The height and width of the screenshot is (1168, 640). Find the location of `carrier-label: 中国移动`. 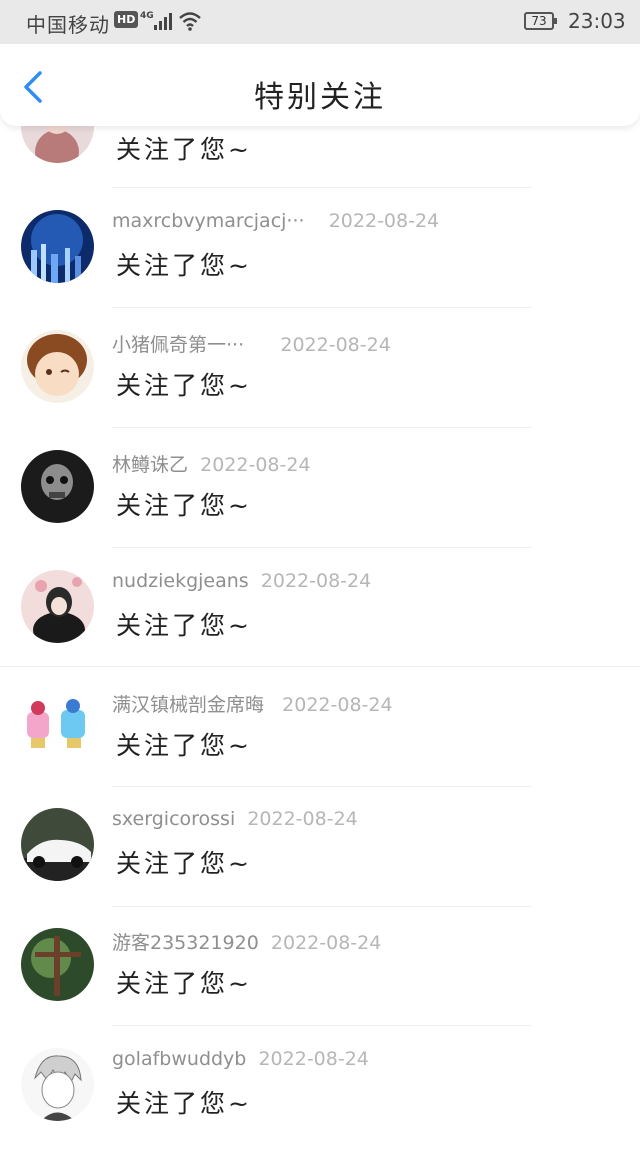

carrier-label: 中国移动 is located at coordinates (68, 25).